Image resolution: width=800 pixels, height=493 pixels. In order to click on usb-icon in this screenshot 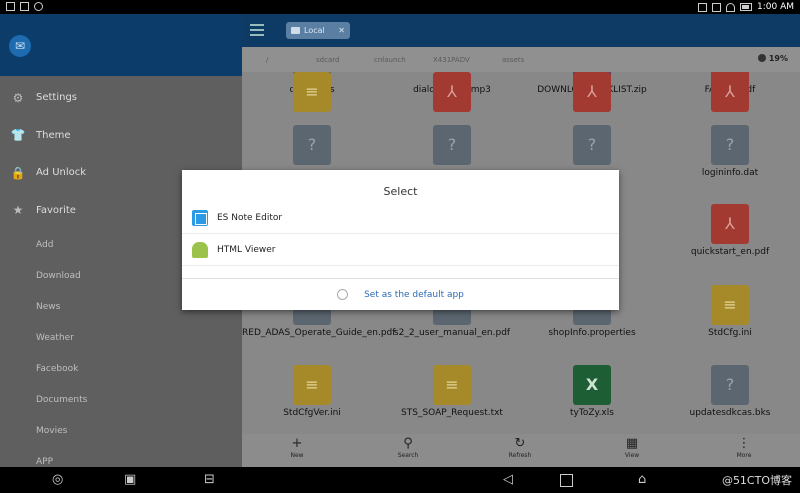, I will do `click(38, 6)`.